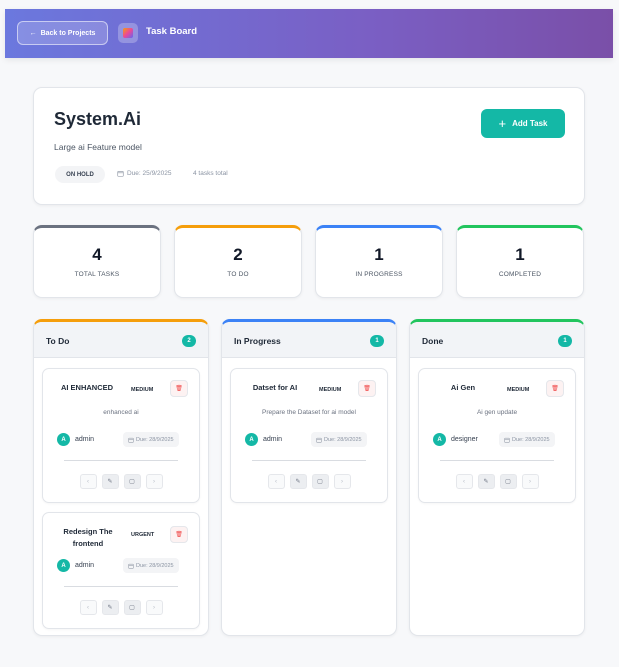 The width and height of the screenshot is (619, 667). What do you see at coordinates (58, 341) in the screenshot?
I see `column-title: To Do` at bounding box center [58, 341].